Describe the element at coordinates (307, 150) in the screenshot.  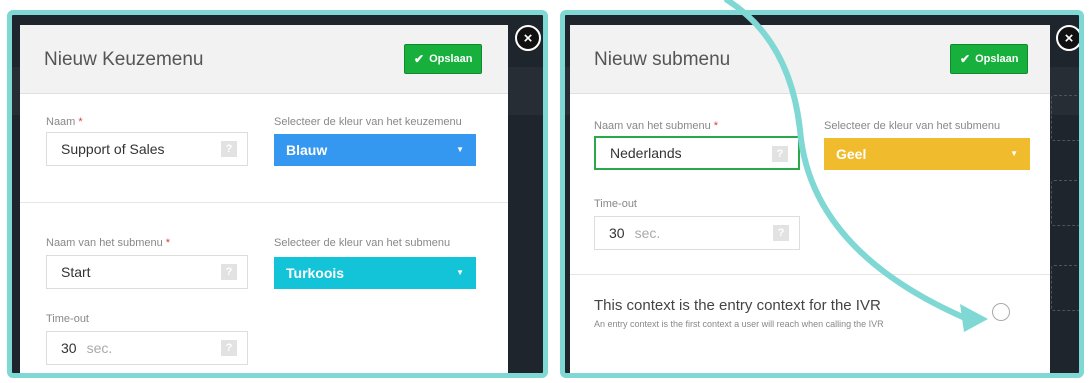
I see `menu-color-value: Blauw` at that location.